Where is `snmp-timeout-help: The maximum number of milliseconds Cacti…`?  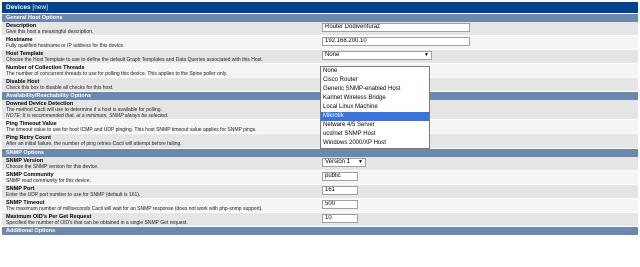 snmp-timeout-help: The maximum number of milliseconds Cacti… is located at coordinates (134, 209).